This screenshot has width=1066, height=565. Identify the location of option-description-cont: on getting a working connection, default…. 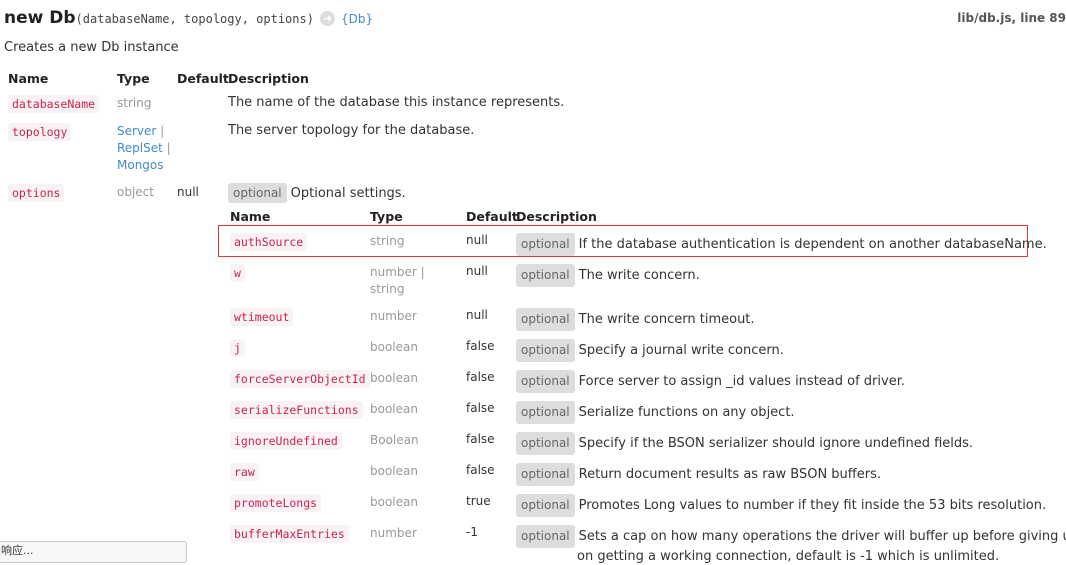
(788, 556).